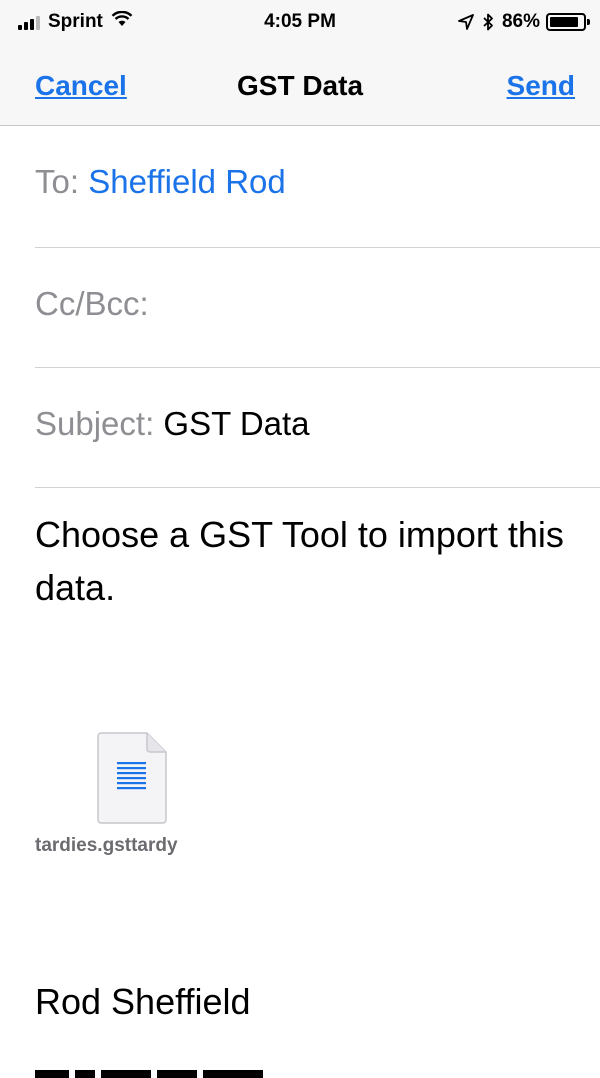 This screenshot has height=1078, width=600. I want to click on cc-bcc-field: Cc/Bcc:, so click(317, 308).